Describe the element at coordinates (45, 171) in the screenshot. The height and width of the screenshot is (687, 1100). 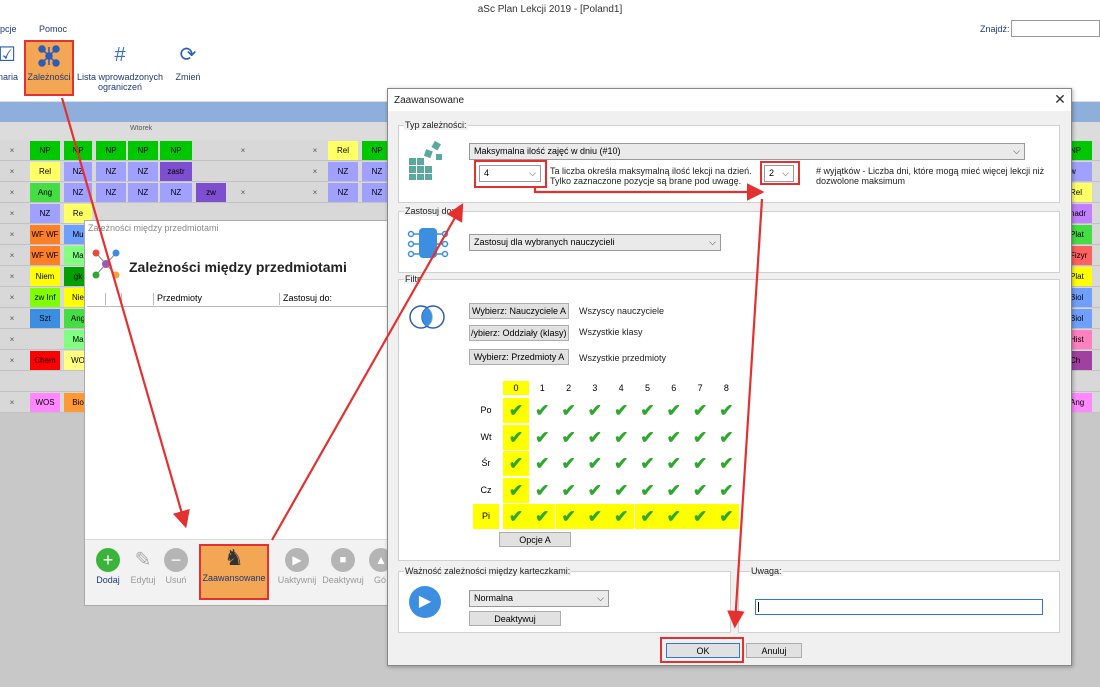
I see `timetable-cell: Rel` at that location.